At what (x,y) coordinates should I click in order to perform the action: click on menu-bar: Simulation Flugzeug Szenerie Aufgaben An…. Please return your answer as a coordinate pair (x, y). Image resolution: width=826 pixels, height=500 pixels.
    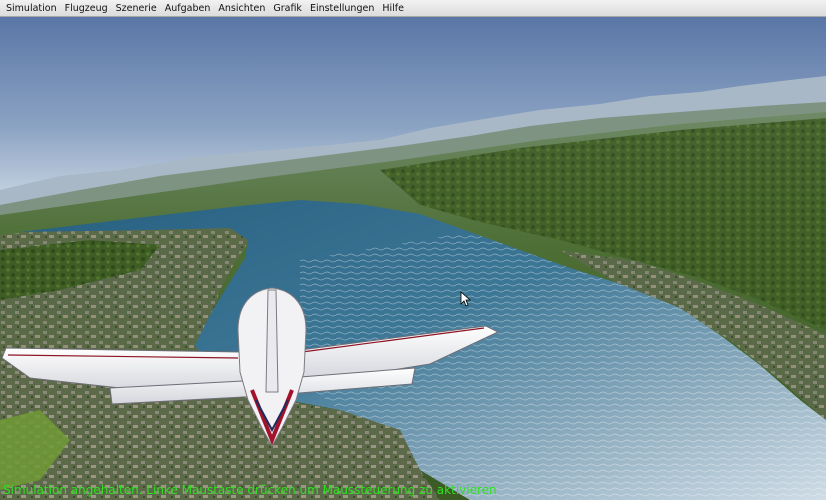
    Looking at the image, I should click on (413, 8).